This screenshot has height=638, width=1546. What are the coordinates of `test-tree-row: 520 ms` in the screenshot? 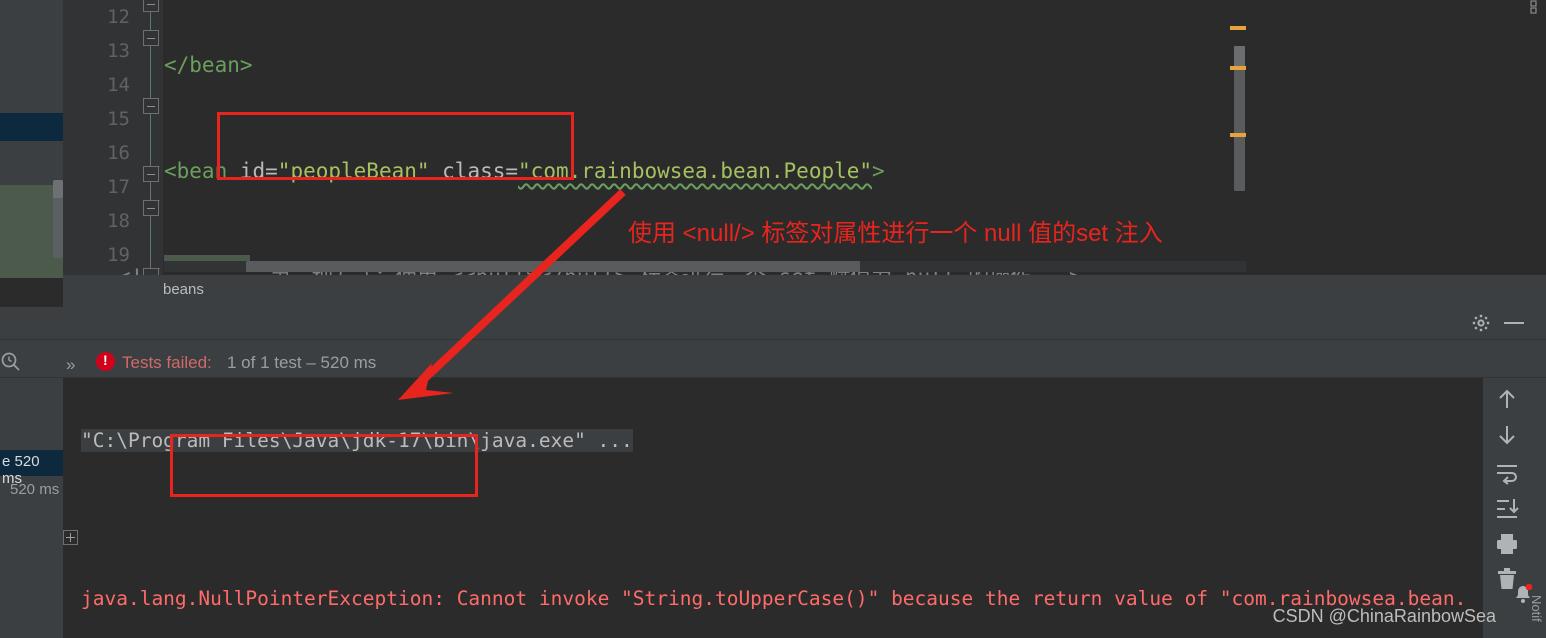 It's located at (31, 491).